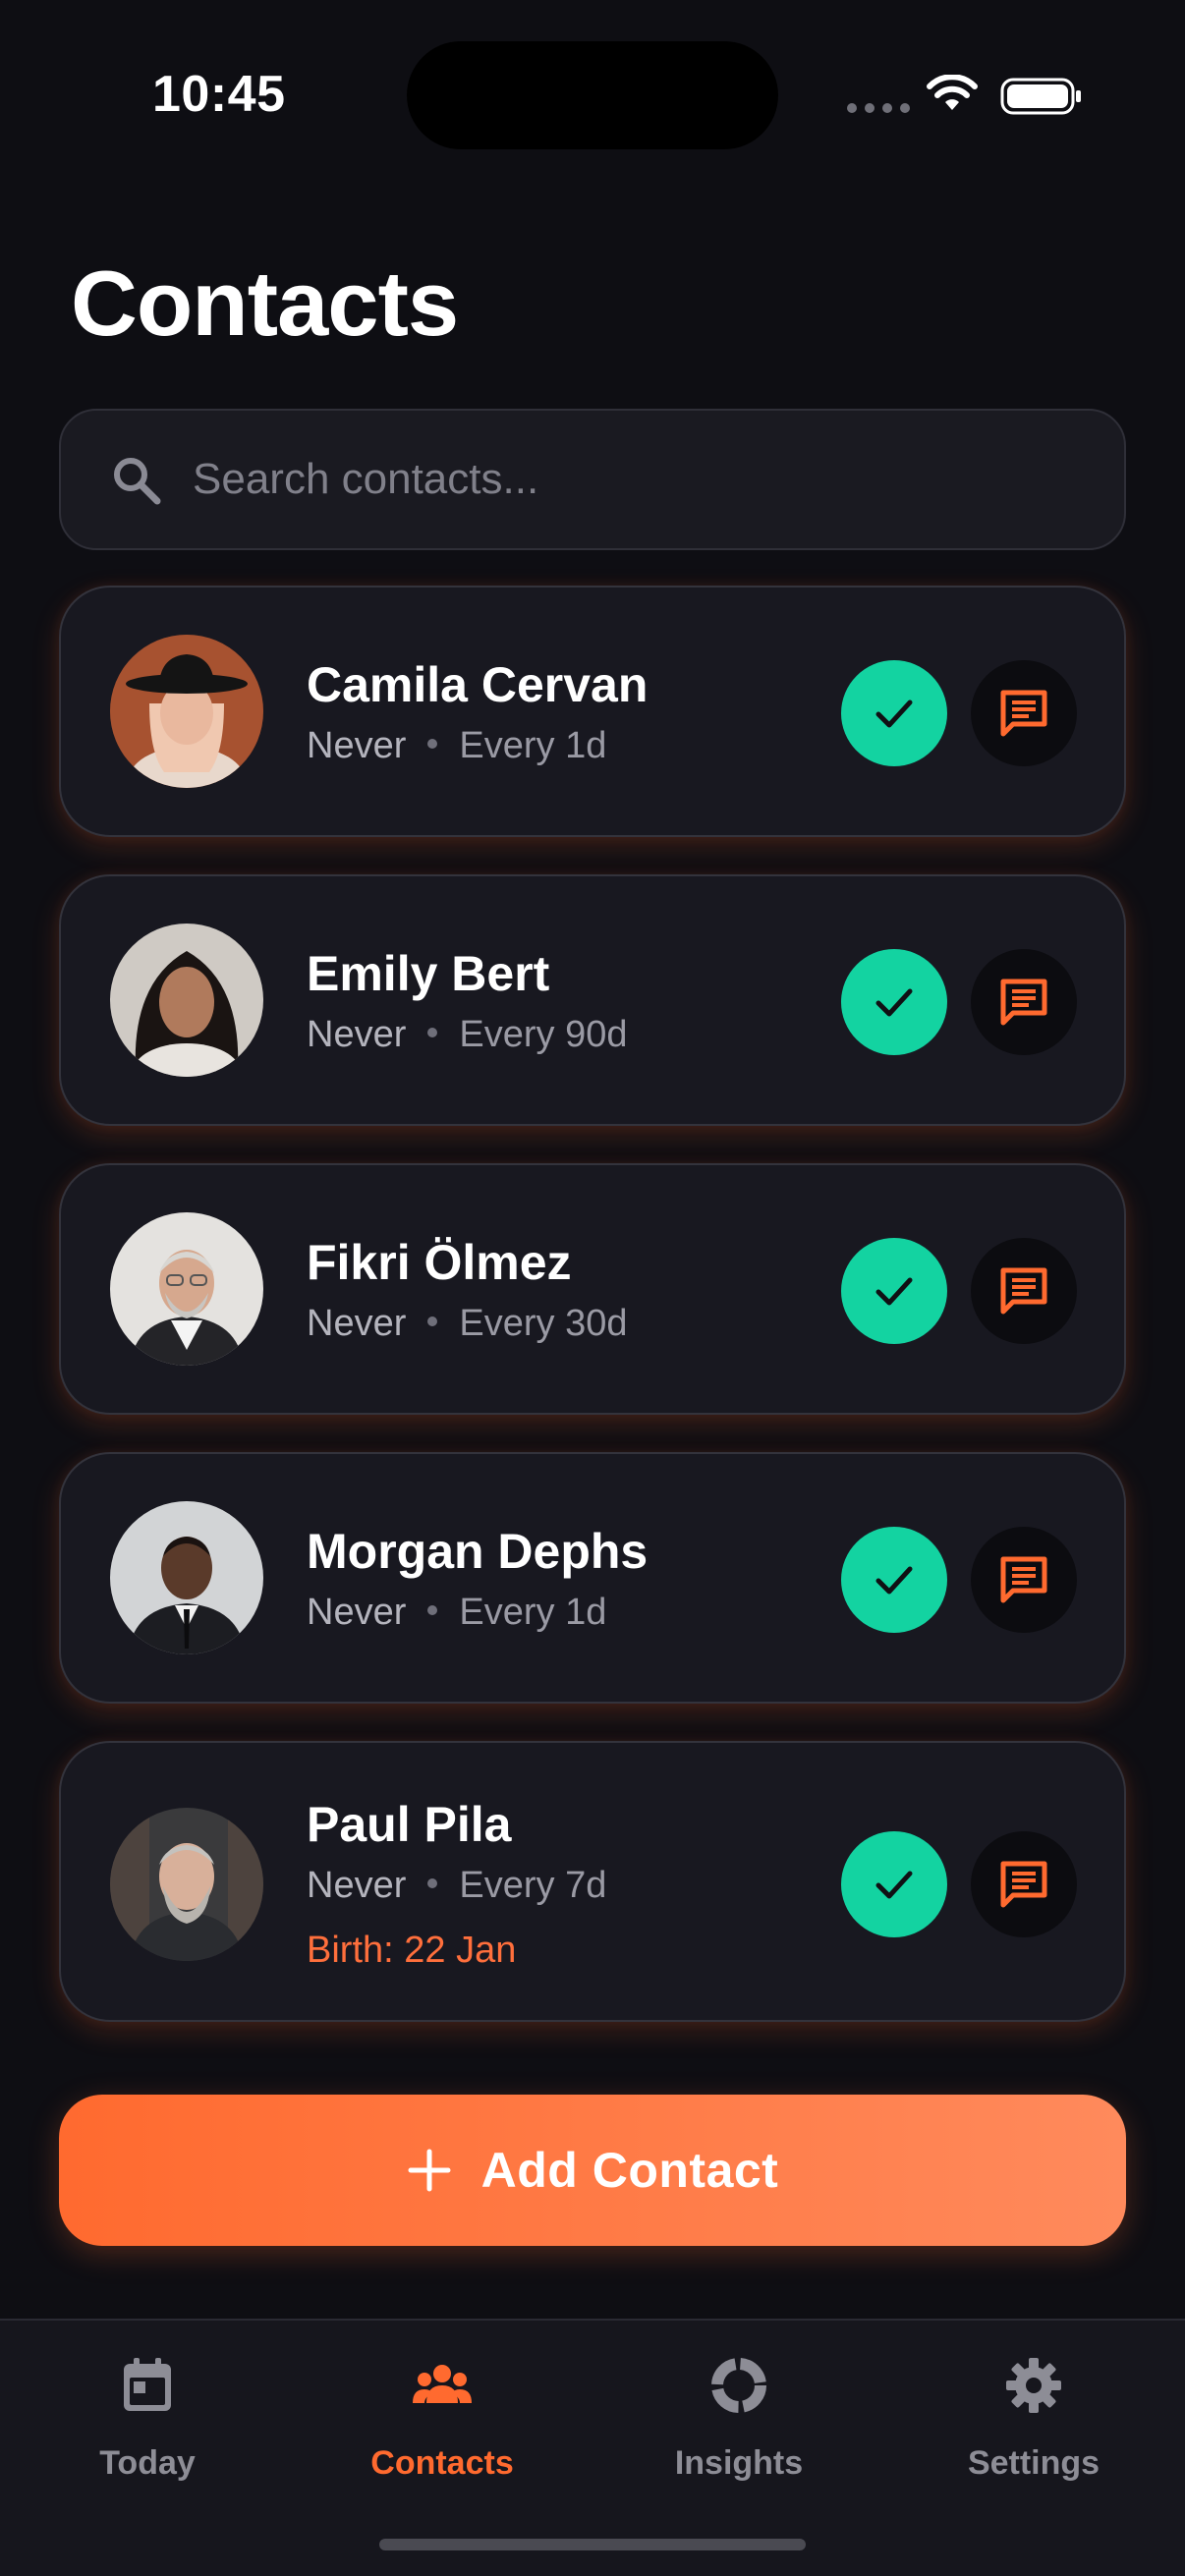 Image resolution: width=1185 pixels, height=2576 pixels. I want to click on contact-card: Morgan Dephs Never Every 1d, so click(592, 1578).